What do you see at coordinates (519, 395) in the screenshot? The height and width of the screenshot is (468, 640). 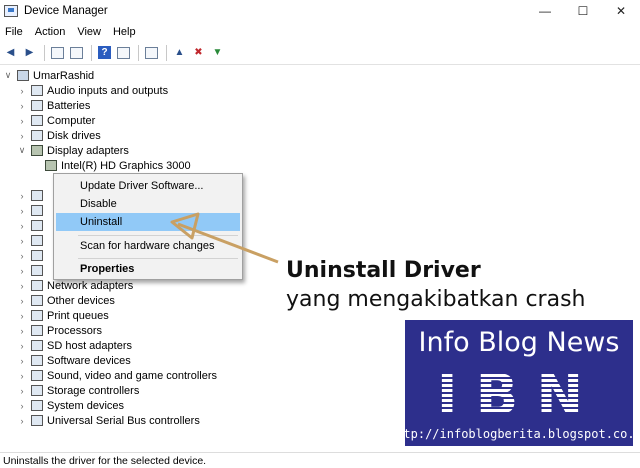 I see `logo-mark: IBN` at bounding box center [519, 395].